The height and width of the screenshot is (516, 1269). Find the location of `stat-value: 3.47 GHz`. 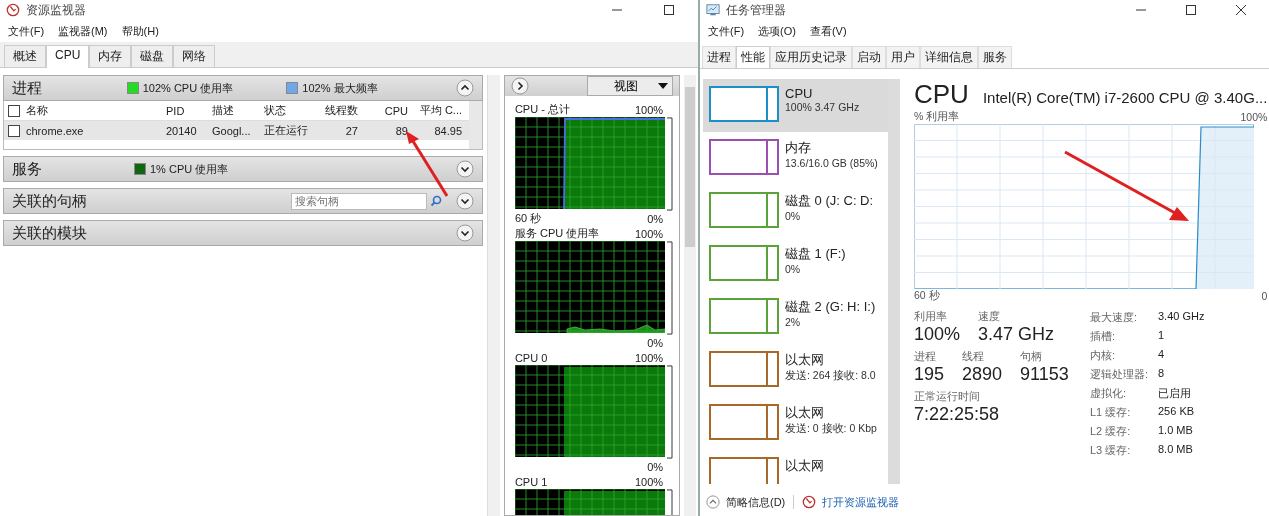

stat-value: 3.47 GHz is located at coordinates (1016, 334).